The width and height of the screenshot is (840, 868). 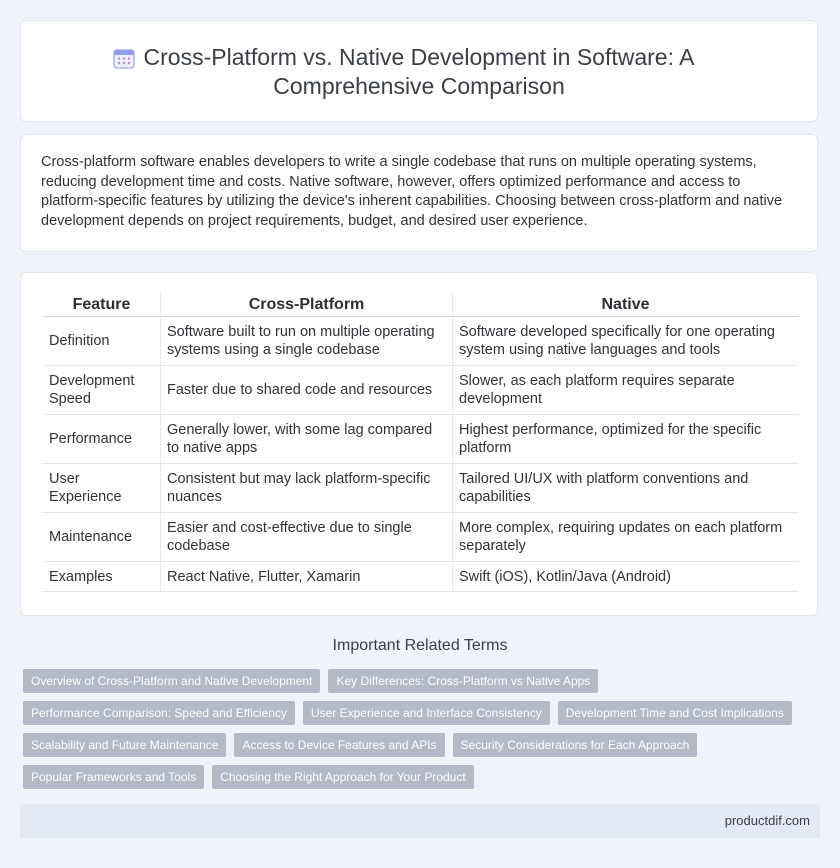 I want to click on header-cross-platform: Cross-Platform, so click(x=306, y=305).